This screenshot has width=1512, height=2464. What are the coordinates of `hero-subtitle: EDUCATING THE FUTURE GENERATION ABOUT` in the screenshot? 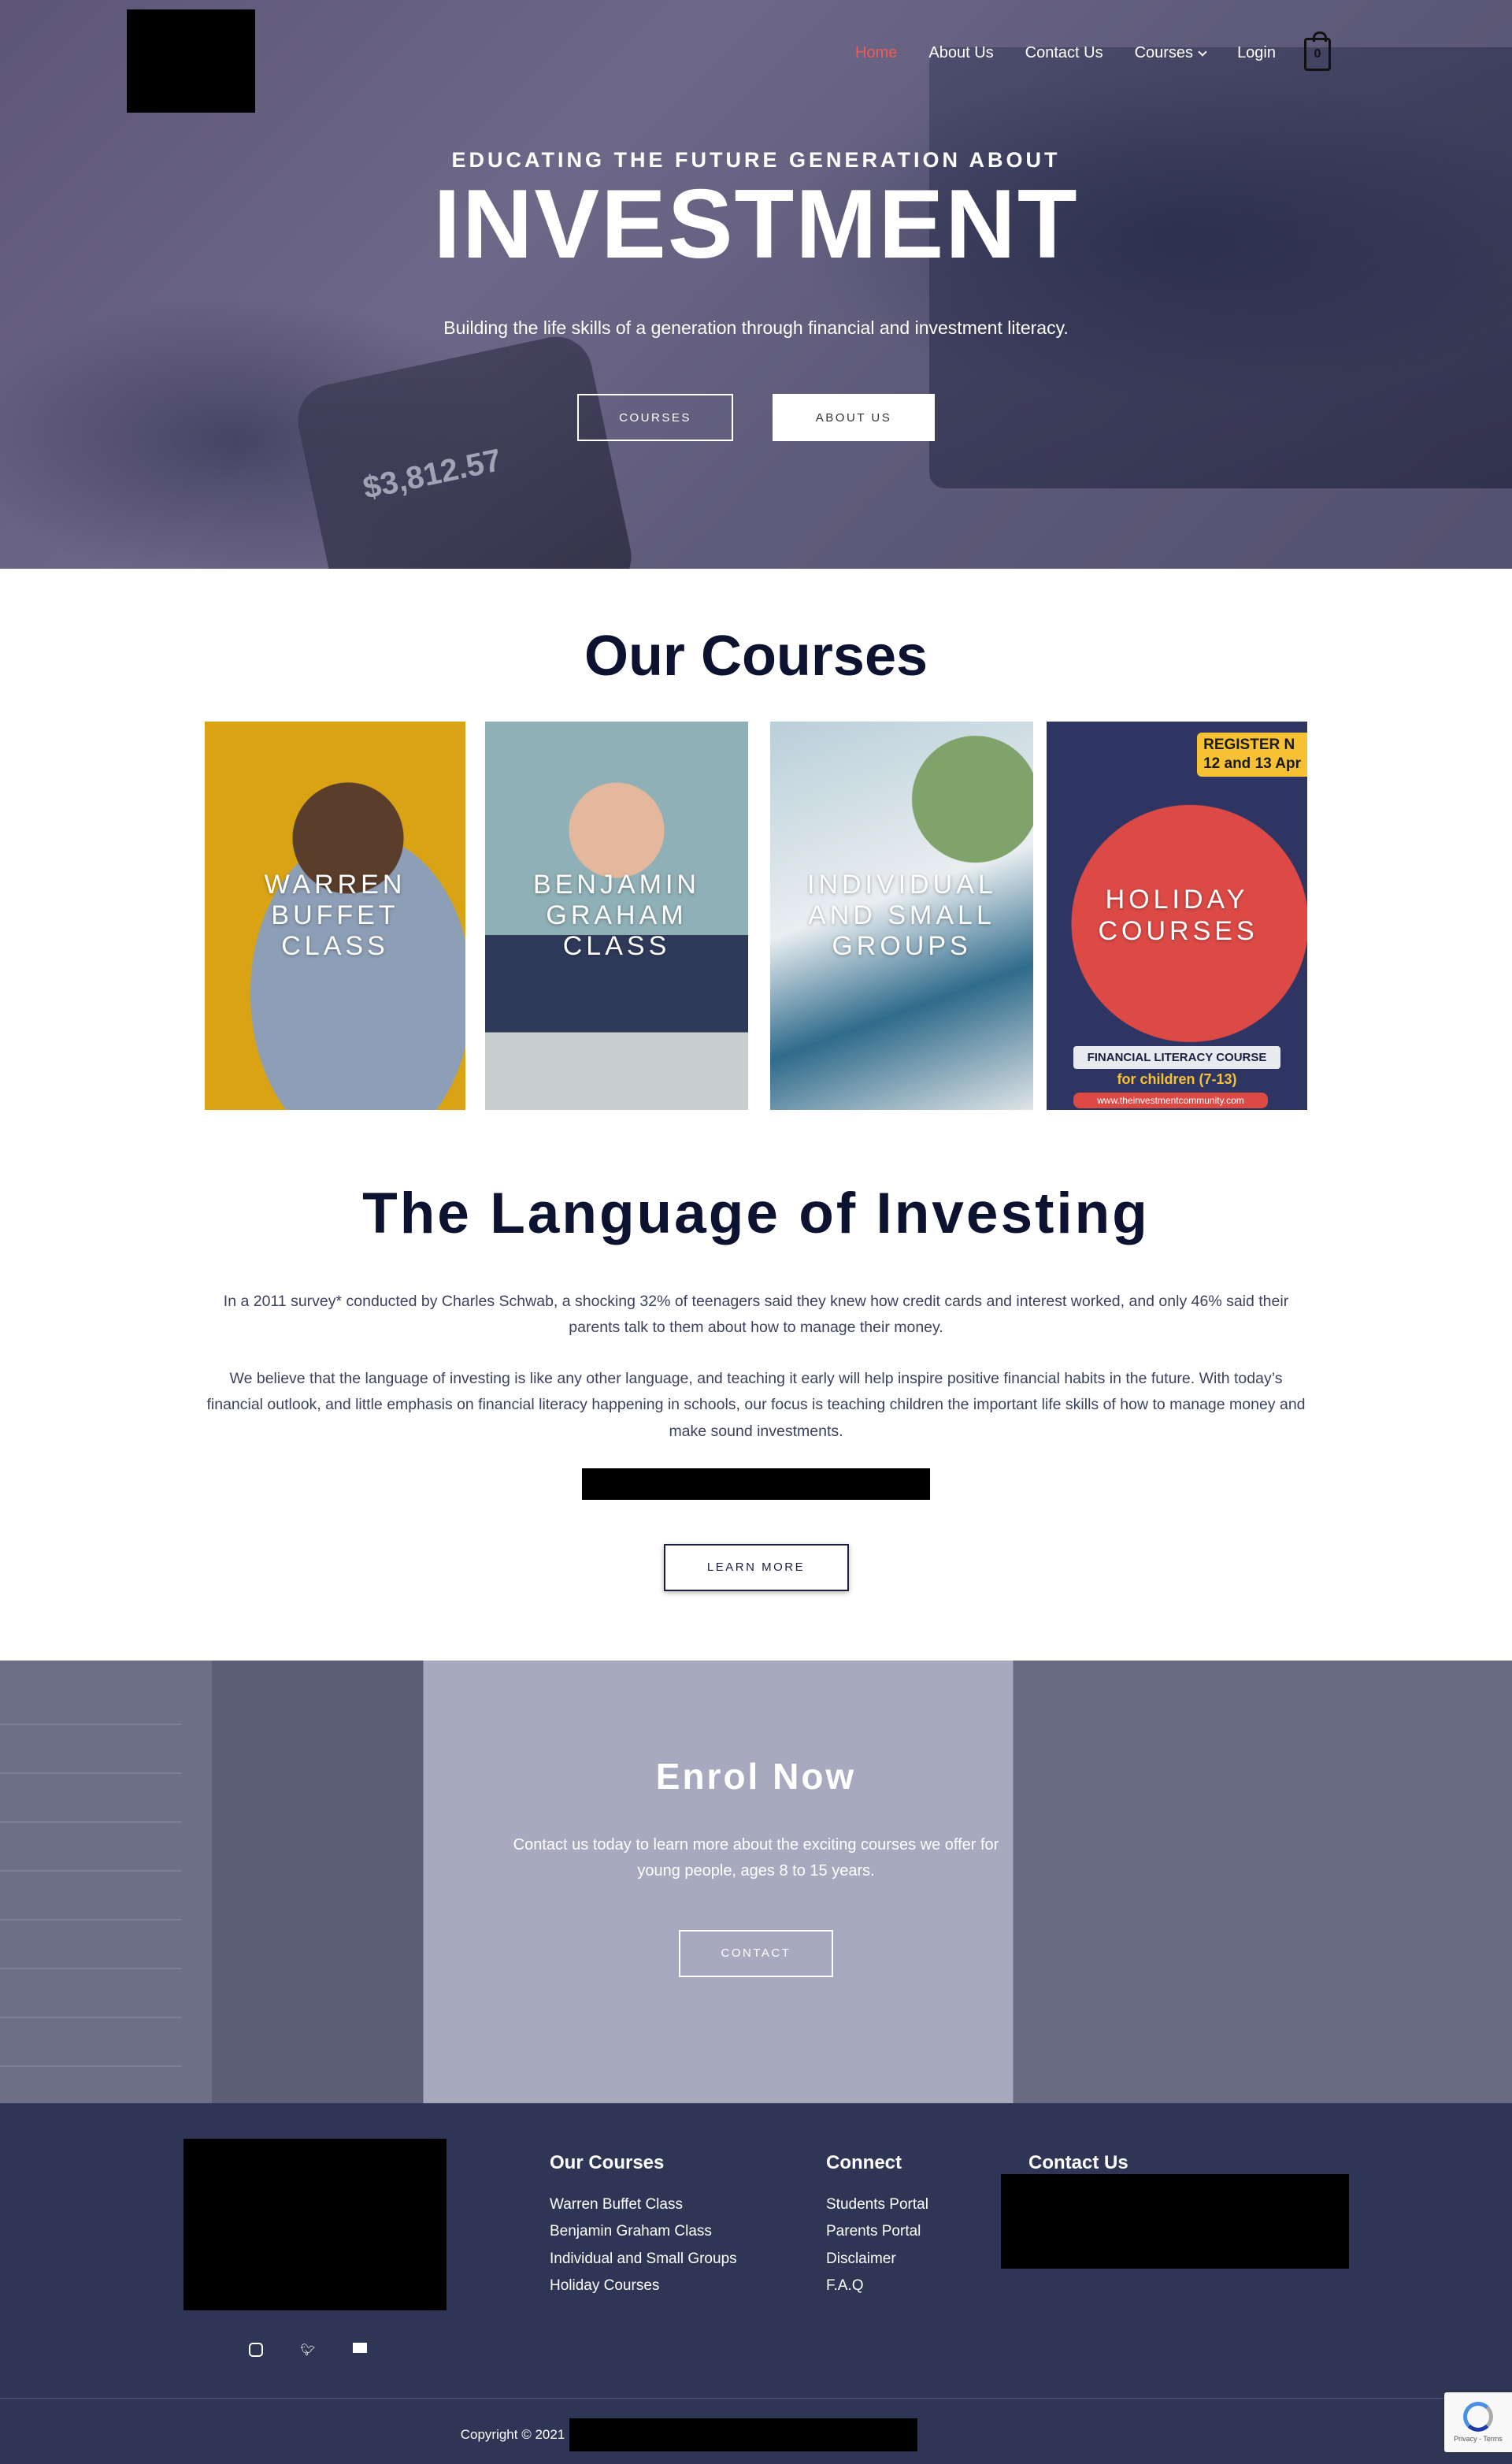 It's located at (756, 160).